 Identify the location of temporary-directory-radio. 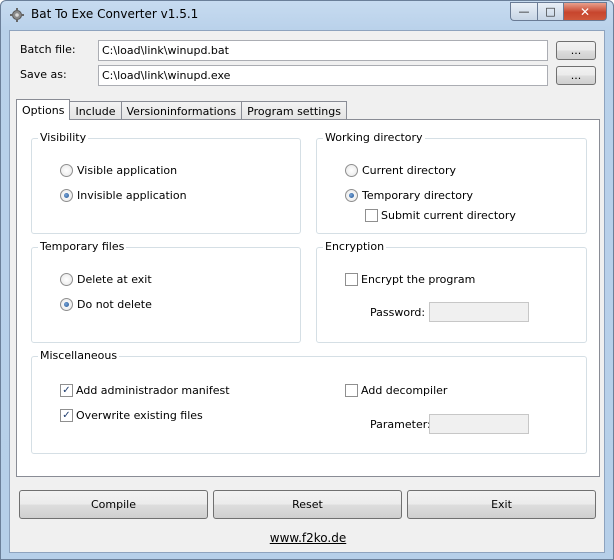
(351, 195).